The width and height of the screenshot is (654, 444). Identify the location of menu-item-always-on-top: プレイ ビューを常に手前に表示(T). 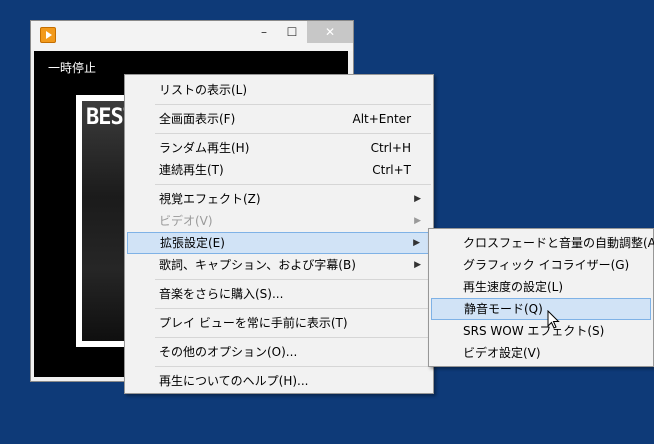
(279, 323).